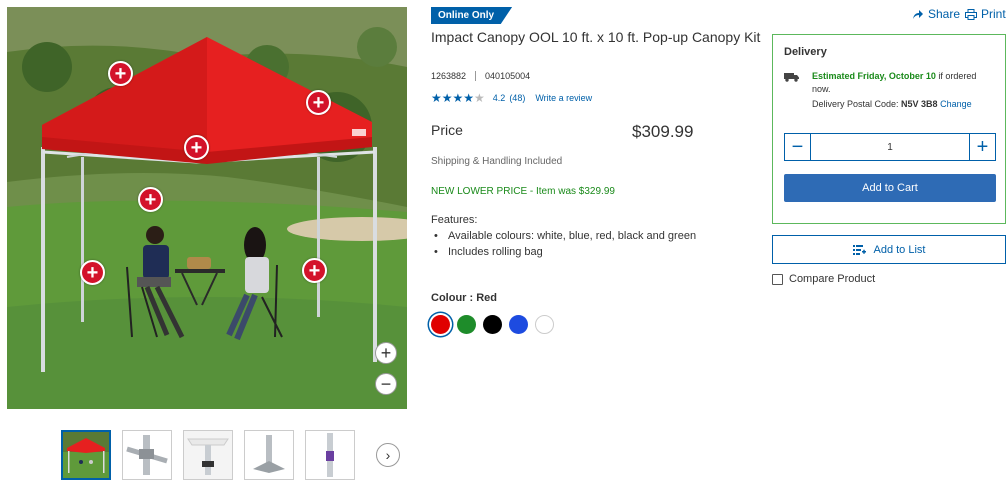 This screenshot has height=481, width=1008. What do you see at coordinates (859, 249) in the screenshot?
I see `list-add-icon` at bounding box center [859, 249].